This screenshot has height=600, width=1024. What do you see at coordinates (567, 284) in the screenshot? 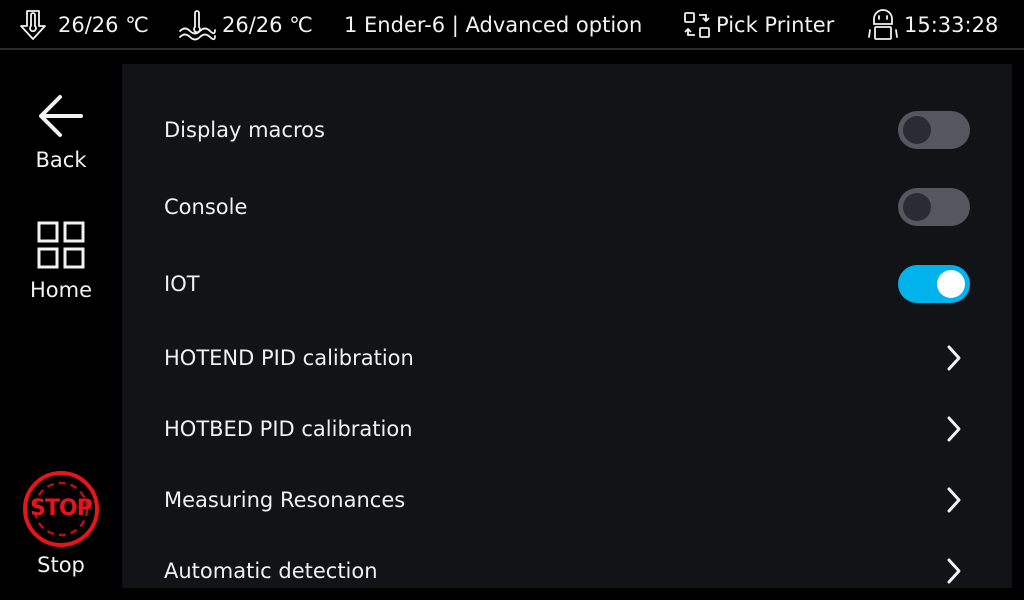
I see `iot-row: IOT` at bounding box center [567, 284].